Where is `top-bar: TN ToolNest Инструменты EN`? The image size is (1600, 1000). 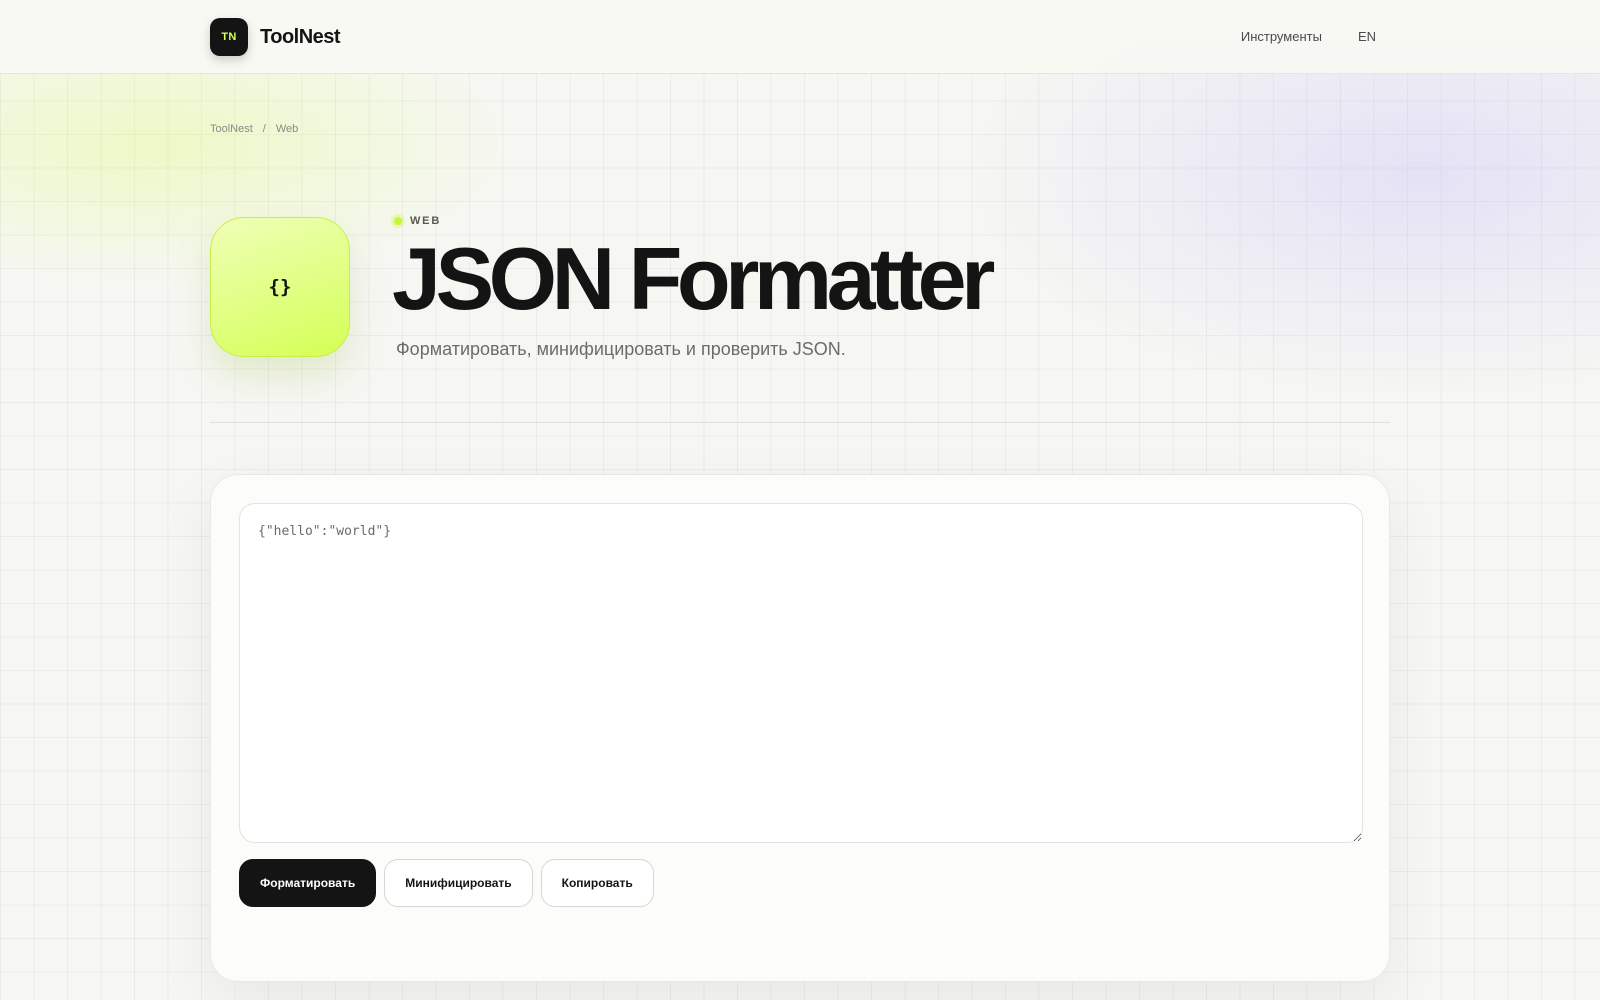
top-bar: TN ToolNest Инструменты EN is located at coordinates (800, 37).